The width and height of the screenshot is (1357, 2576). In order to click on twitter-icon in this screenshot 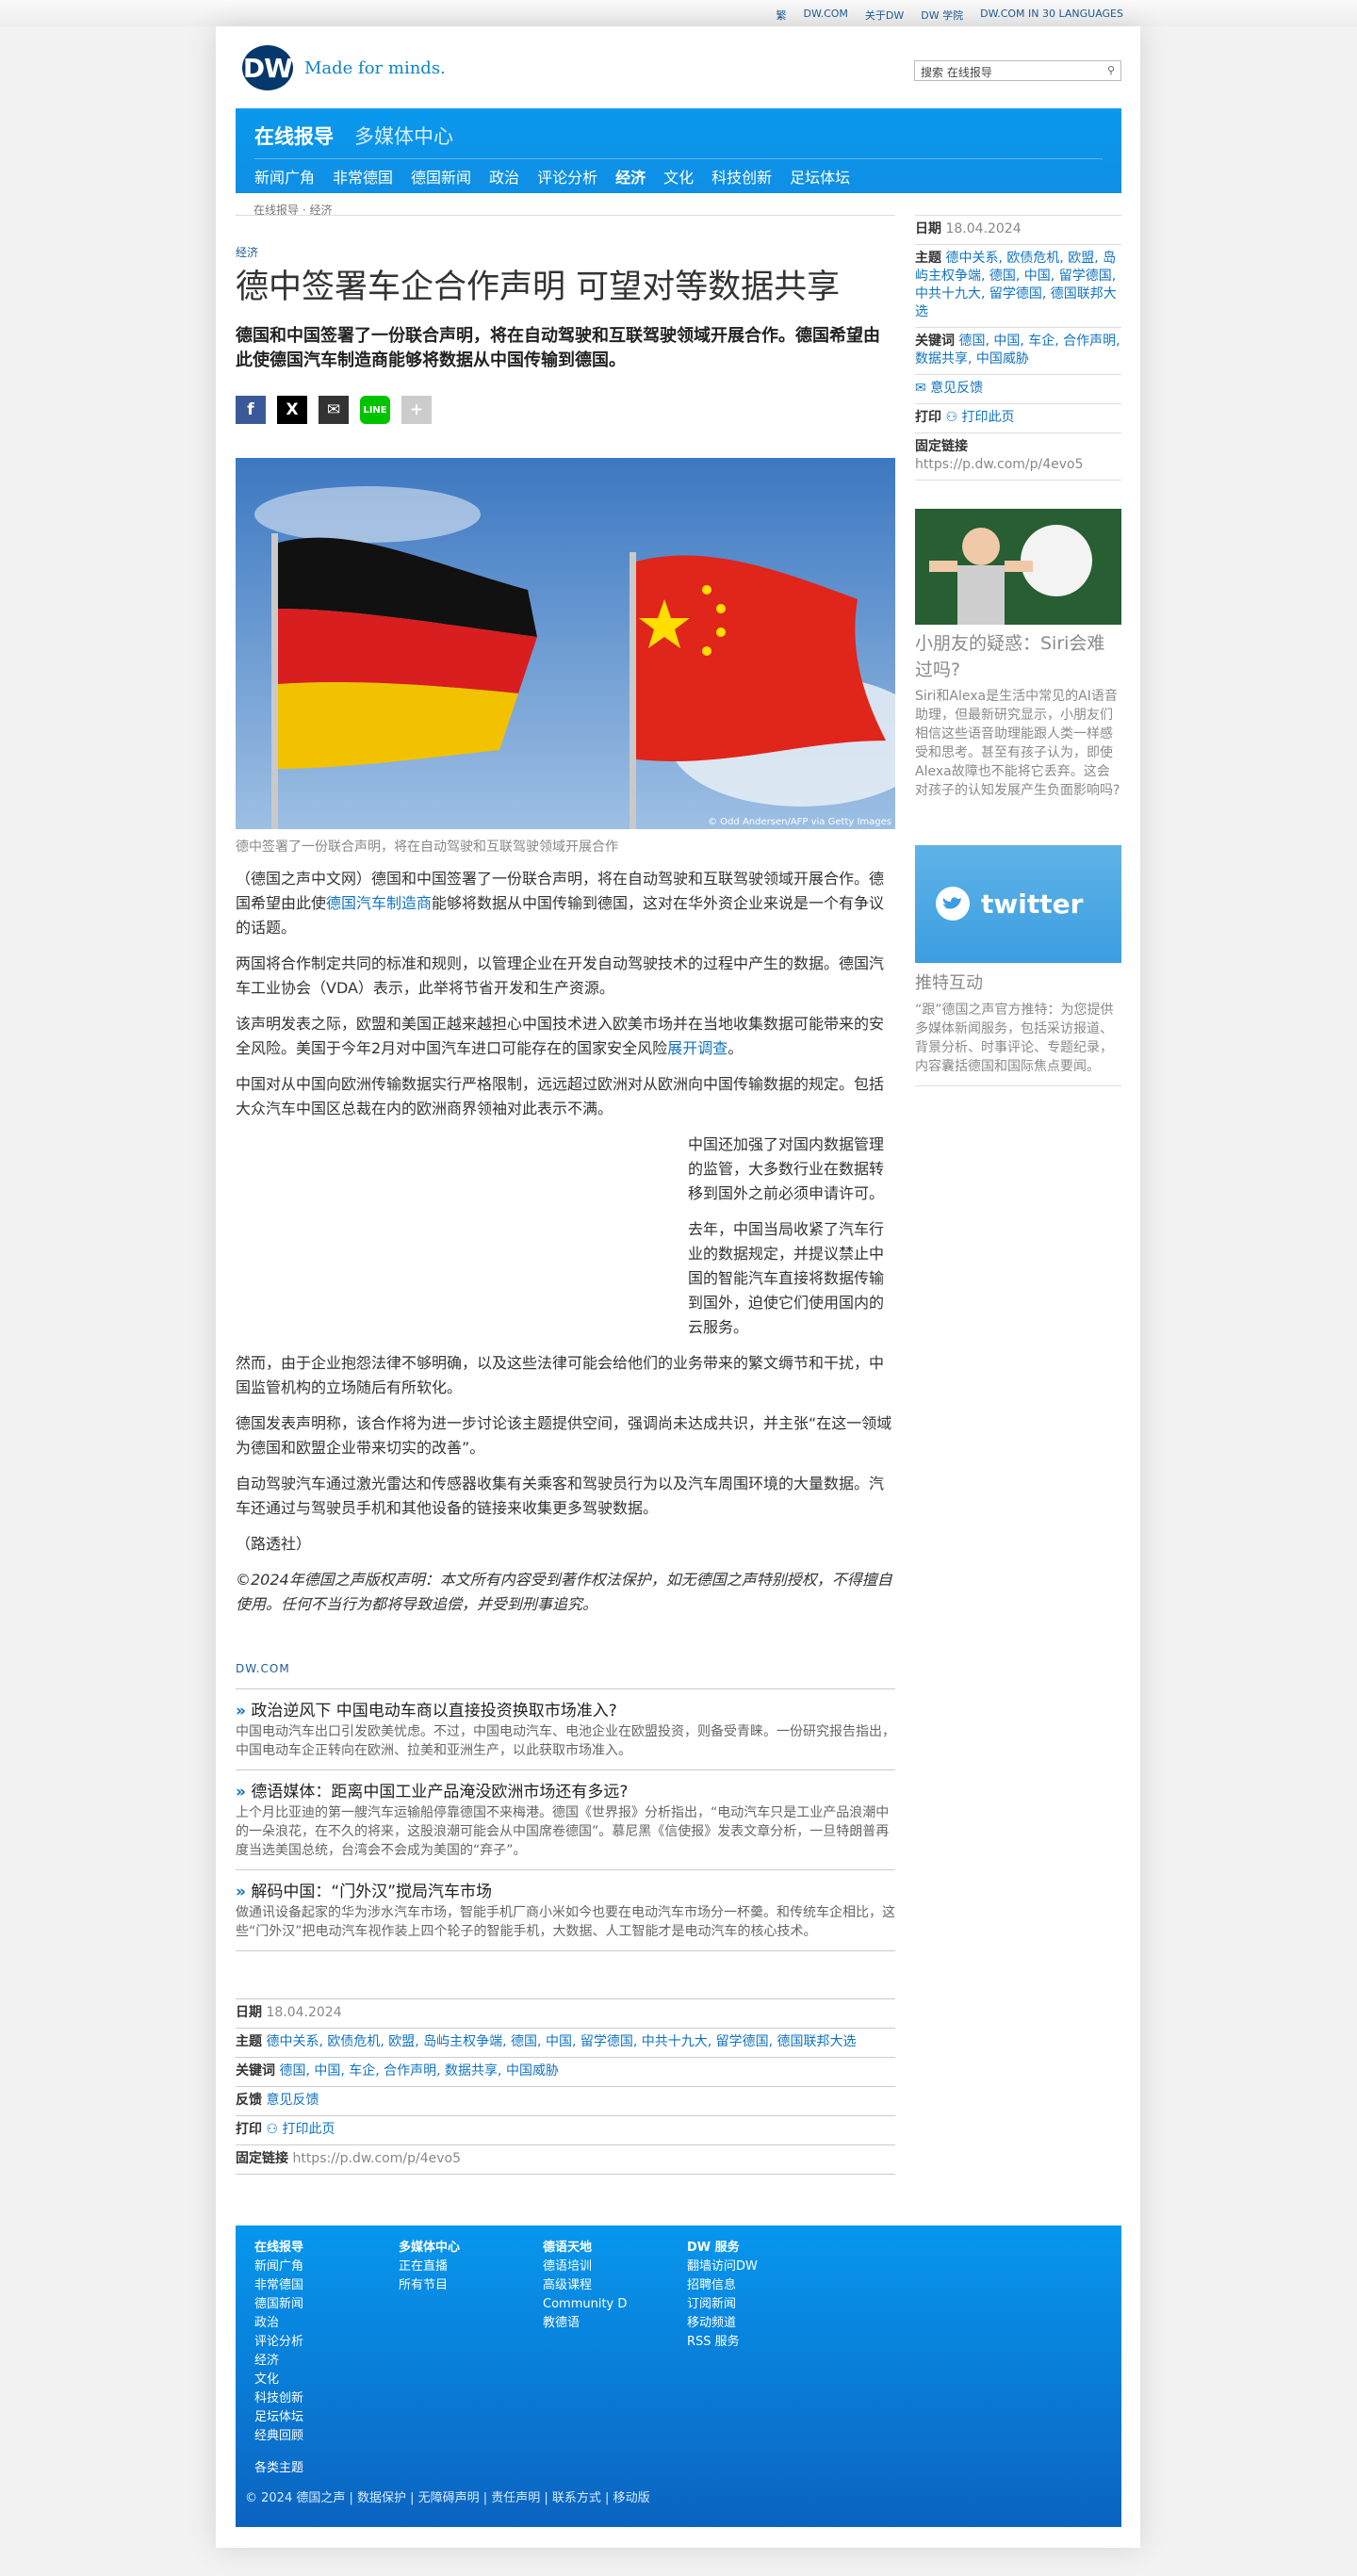, I will do `click(953, 904)`.